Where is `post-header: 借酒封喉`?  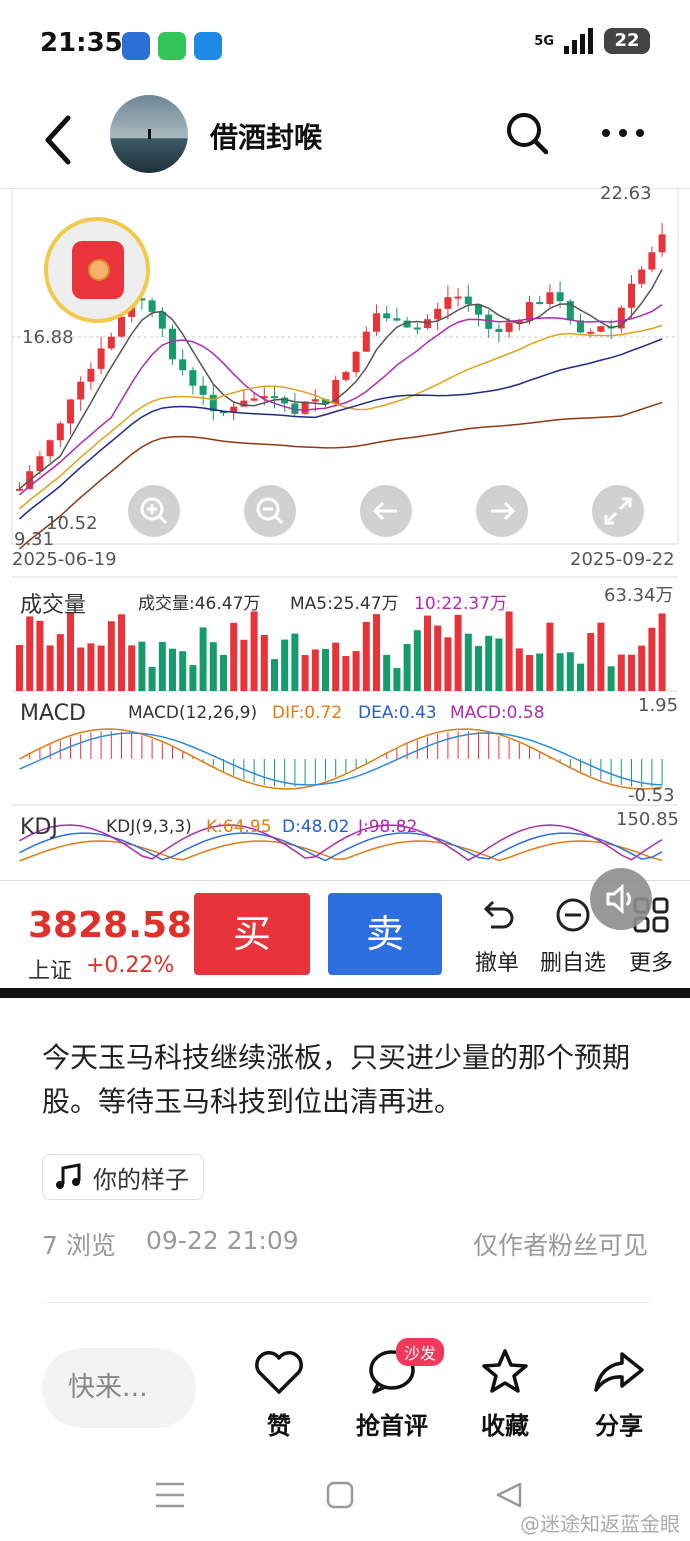
post-header: 借酒封喉 is located at coordinates (345, 140).